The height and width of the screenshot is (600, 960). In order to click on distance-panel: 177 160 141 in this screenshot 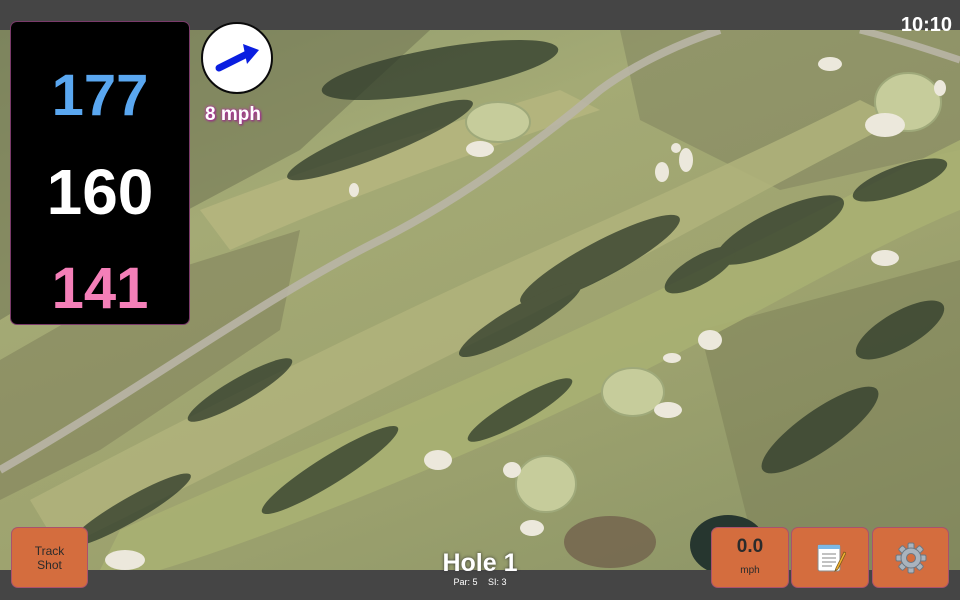, I will do `click(100, 173)`.